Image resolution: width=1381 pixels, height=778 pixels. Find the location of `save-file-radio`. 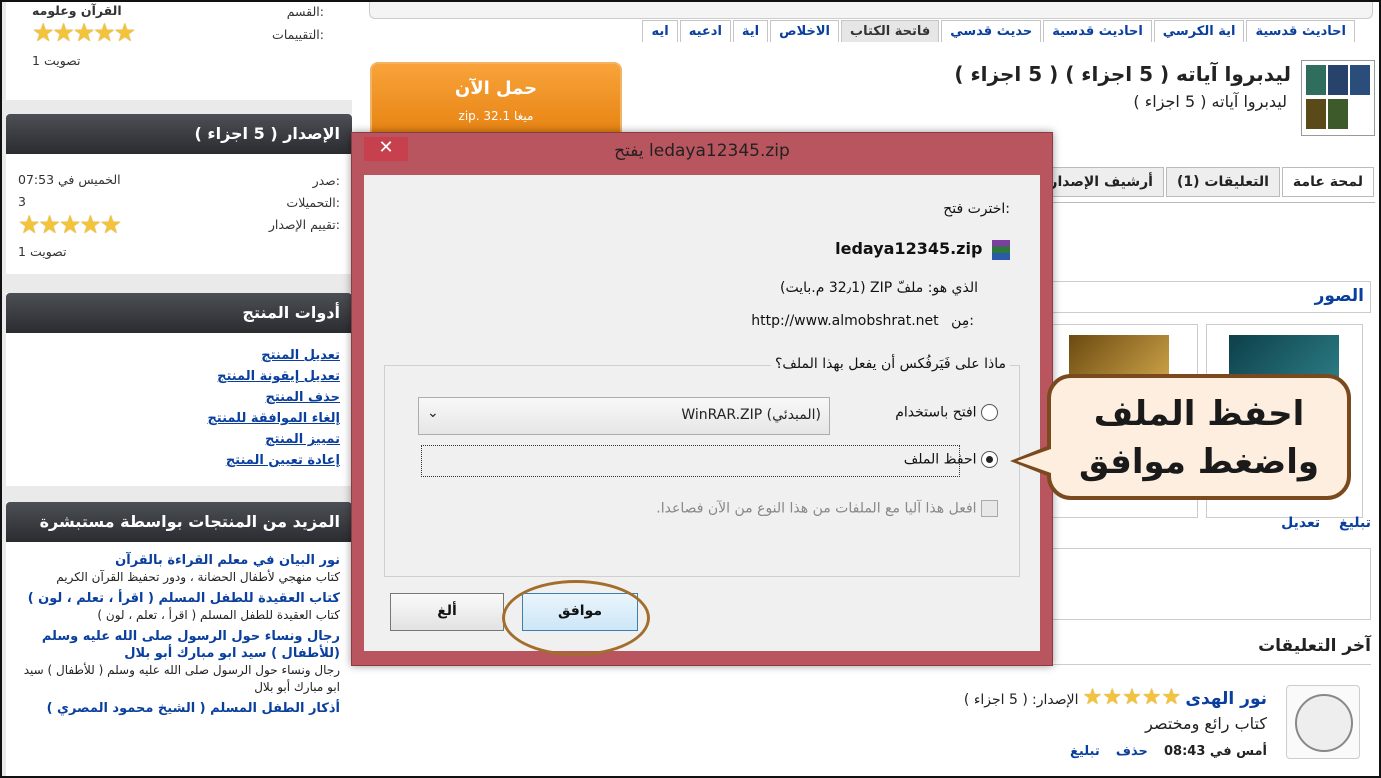

save-file-radio is located at coordinates (989, 459).